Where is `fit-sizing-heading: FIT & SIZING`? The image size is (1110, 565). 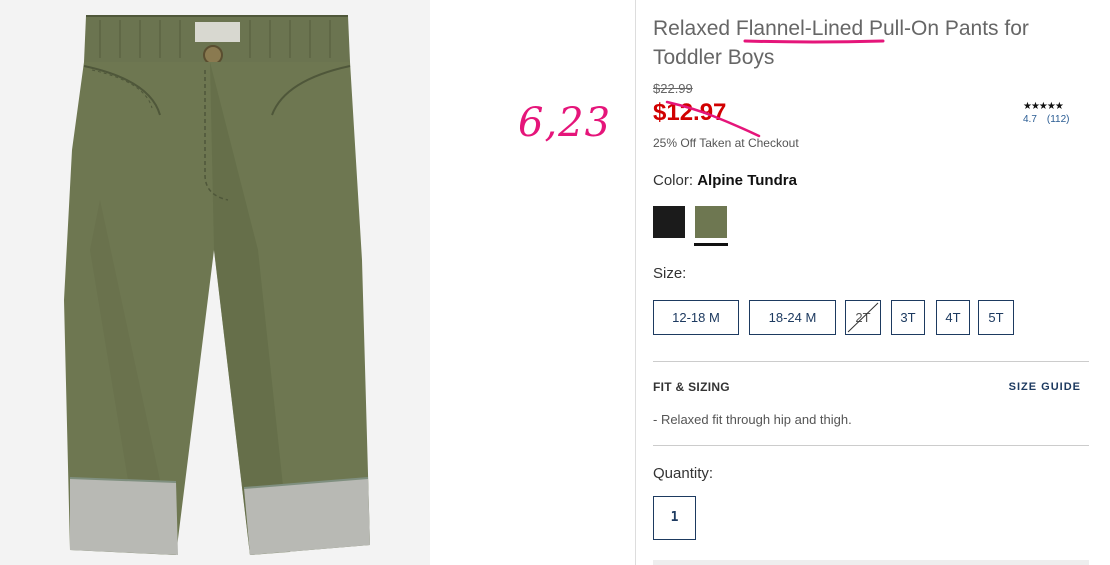 fit-sizing-heading: FIT & SIZING is located at coordinates (691, 387).